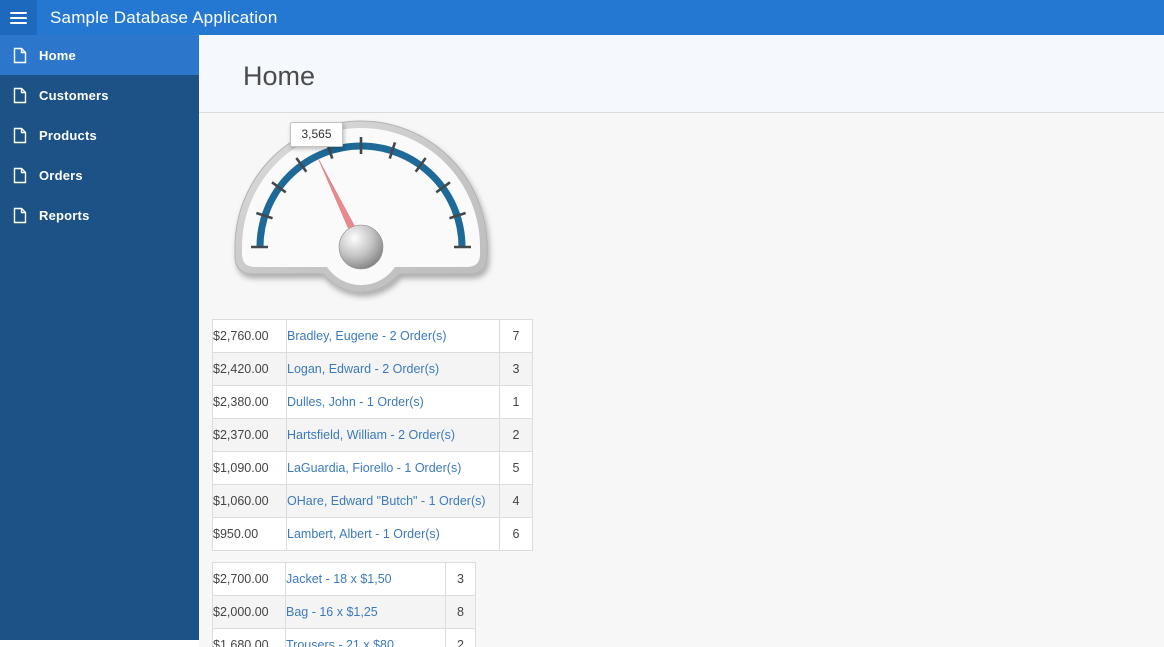 The width and height of the screenshot is (1164, 647). What do you see at coordinates (516, 336) in the screenshot?
I see `count-cell: 7` at bounding box center [516, 336].